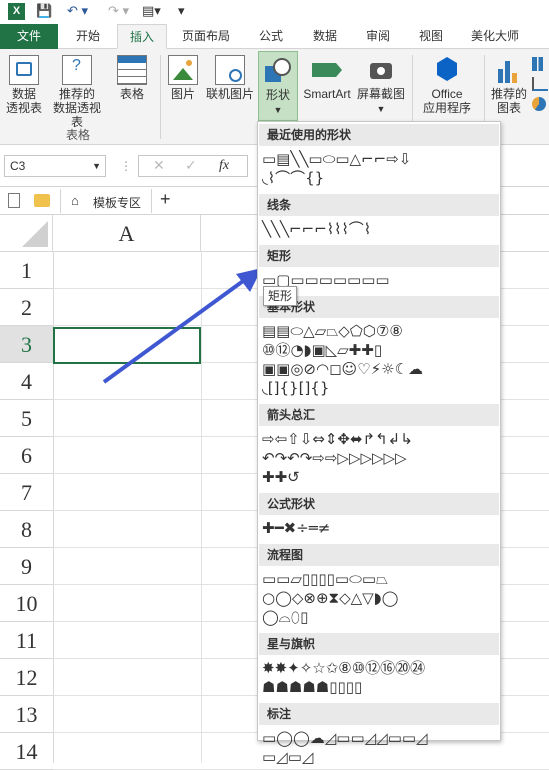 Image resolution: width=549 pixels, height=770 pixels. Describe the element at coordinates (287, 757) in the screenshot. I see `shape-row: ▭◿▭◿` at that location.